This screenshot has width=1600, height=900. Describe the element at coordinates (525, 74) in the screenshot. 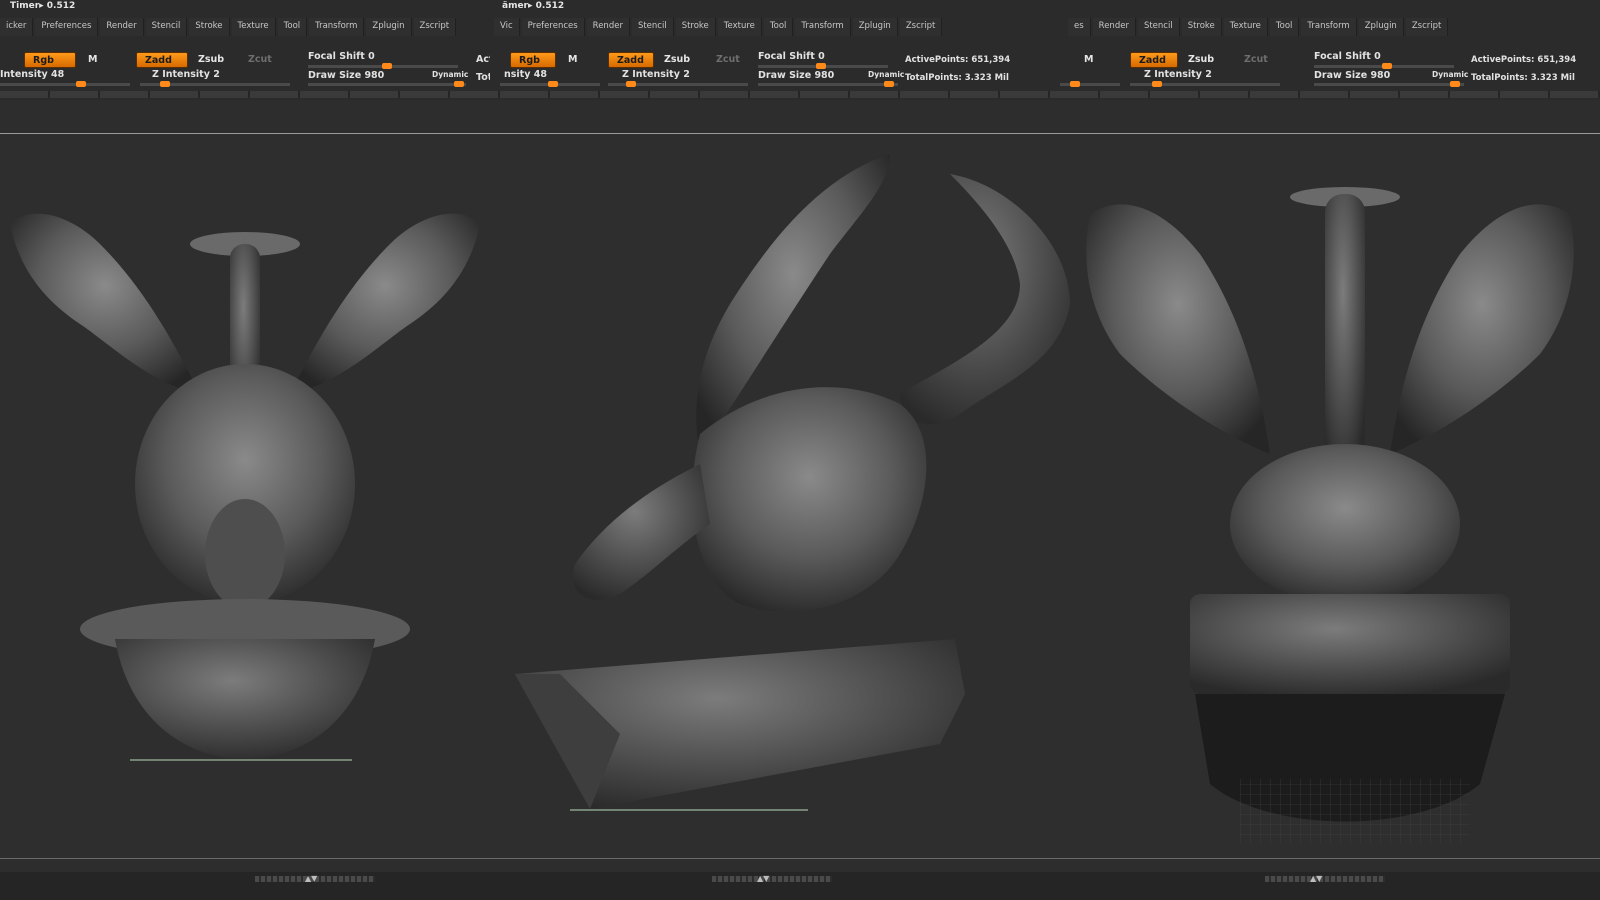

I see `rgb-intensity-slider: nsity 48` at that location.